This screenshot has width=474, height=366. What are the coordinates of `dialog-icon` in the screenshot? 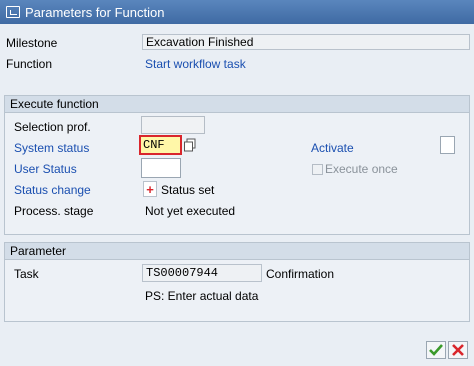 It's located at (13, 12).